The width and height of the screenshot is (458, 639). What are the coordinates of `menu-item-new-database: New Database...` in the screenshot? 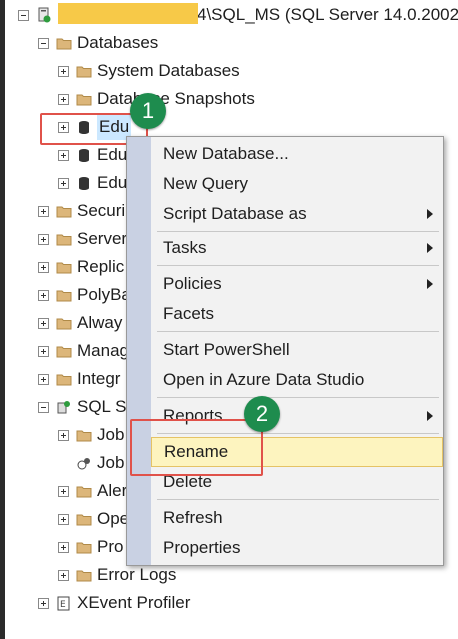 It's located at (297, 154).